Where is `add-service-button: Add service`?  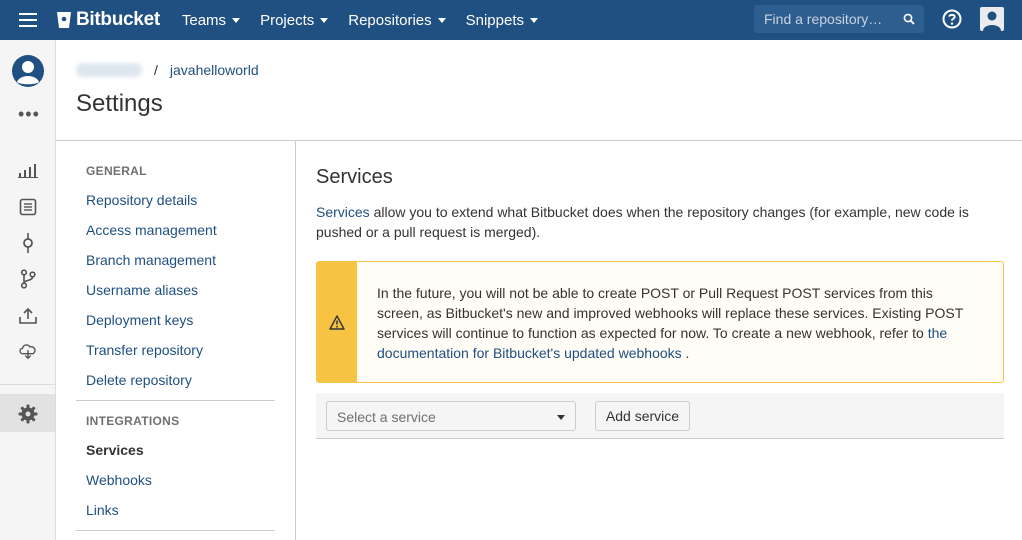
add-service-button: Add service is located at coordinates (642, 416).